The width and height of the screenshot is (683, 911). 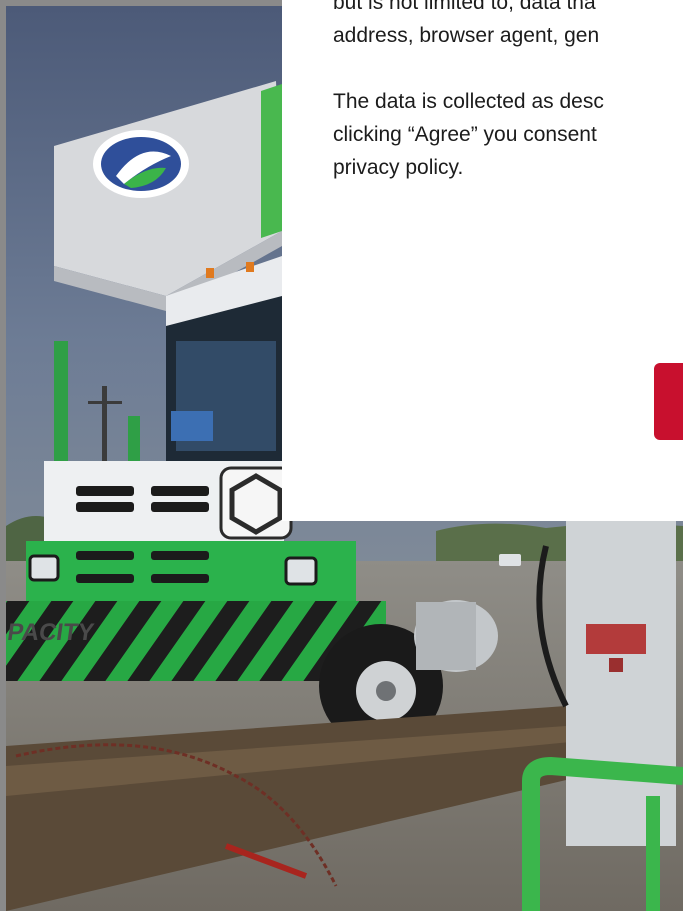 What do you see at coordinates (668, 401) in the screenshot?
I see `agree-button` at bounding box center [668, 401].